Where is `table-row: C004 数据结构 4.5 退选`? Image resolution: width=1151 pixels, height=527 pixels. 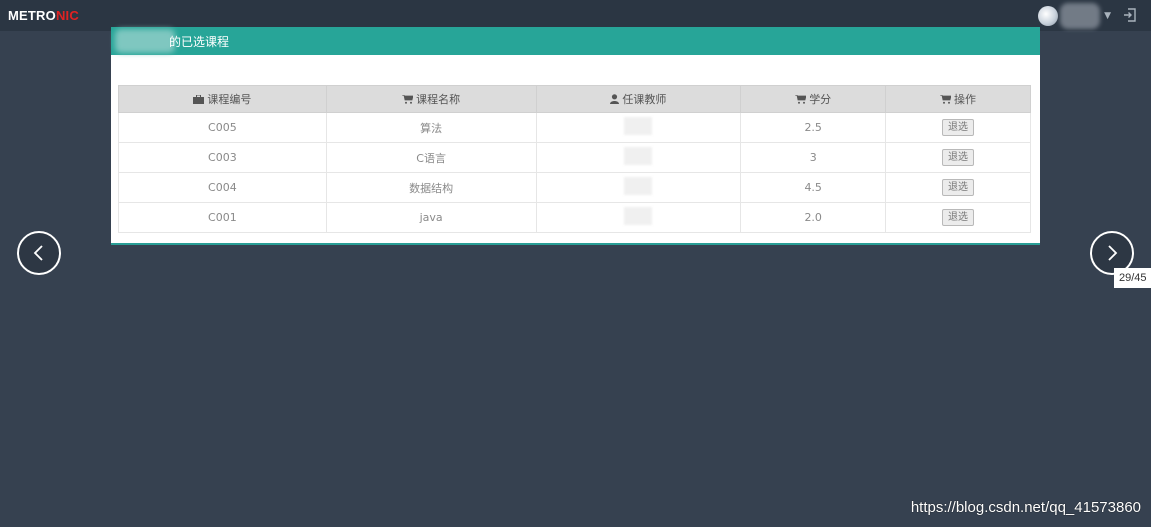
table-row: C004 数据结构 4.5 退选 is located at coordinates (574, 187).